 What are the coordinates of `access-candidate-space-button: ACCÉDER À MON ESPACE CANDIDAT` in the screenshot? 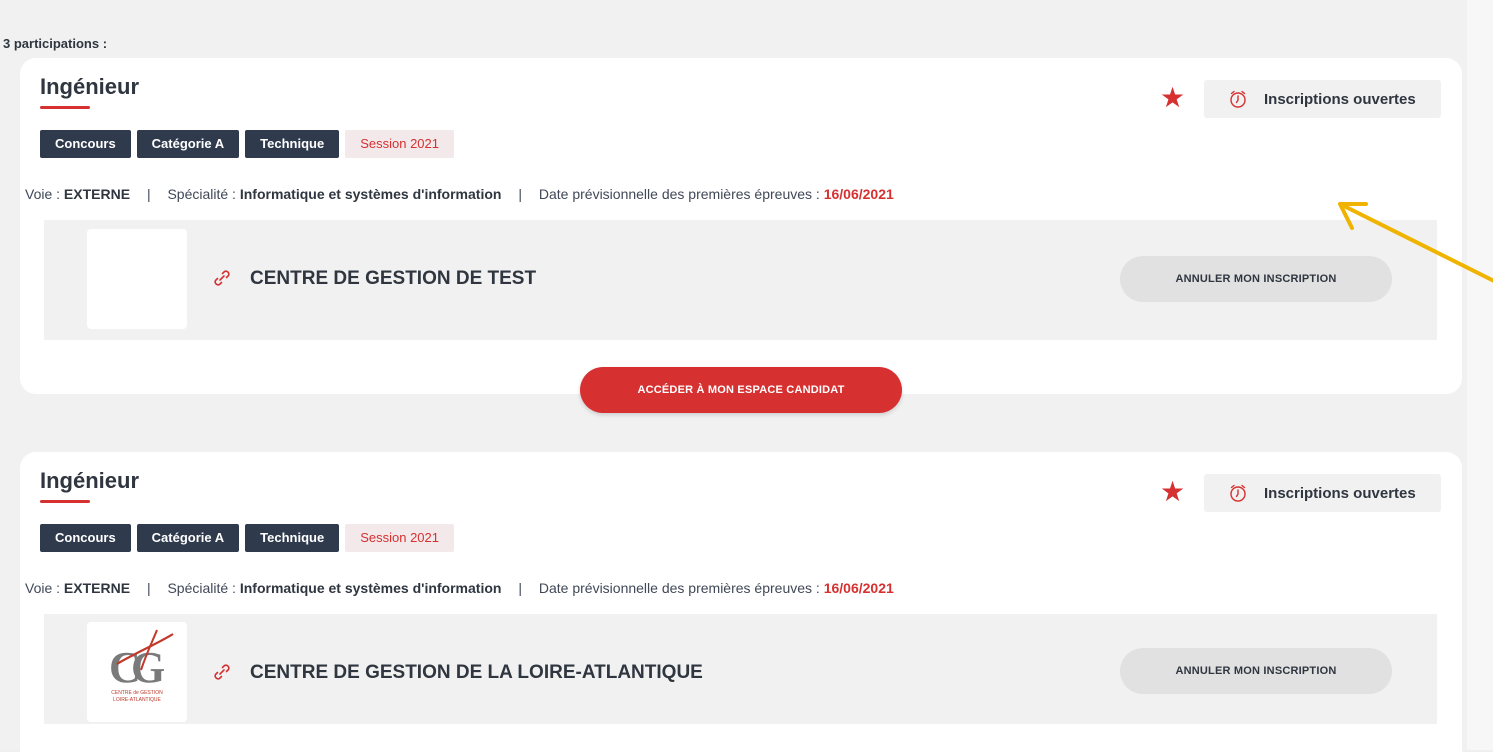 It's located at (741, 390).